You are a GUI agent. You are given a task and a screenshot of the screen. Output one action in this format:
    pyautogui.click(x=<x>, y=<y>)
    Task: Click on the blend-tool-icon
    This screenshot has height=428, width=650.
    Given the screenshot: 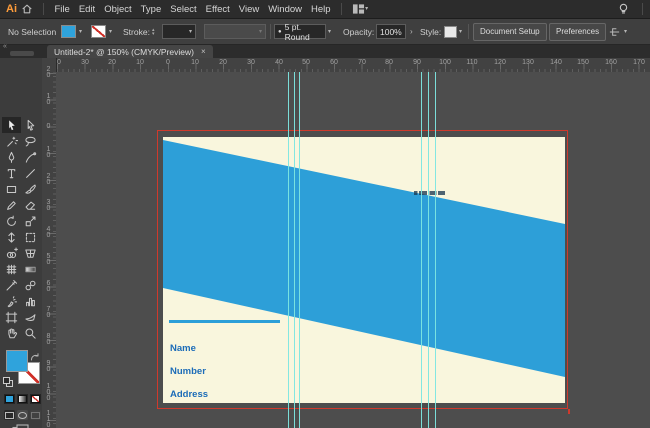 What is the action you would take?
    pyautogui.click(x=30, y=285)
    